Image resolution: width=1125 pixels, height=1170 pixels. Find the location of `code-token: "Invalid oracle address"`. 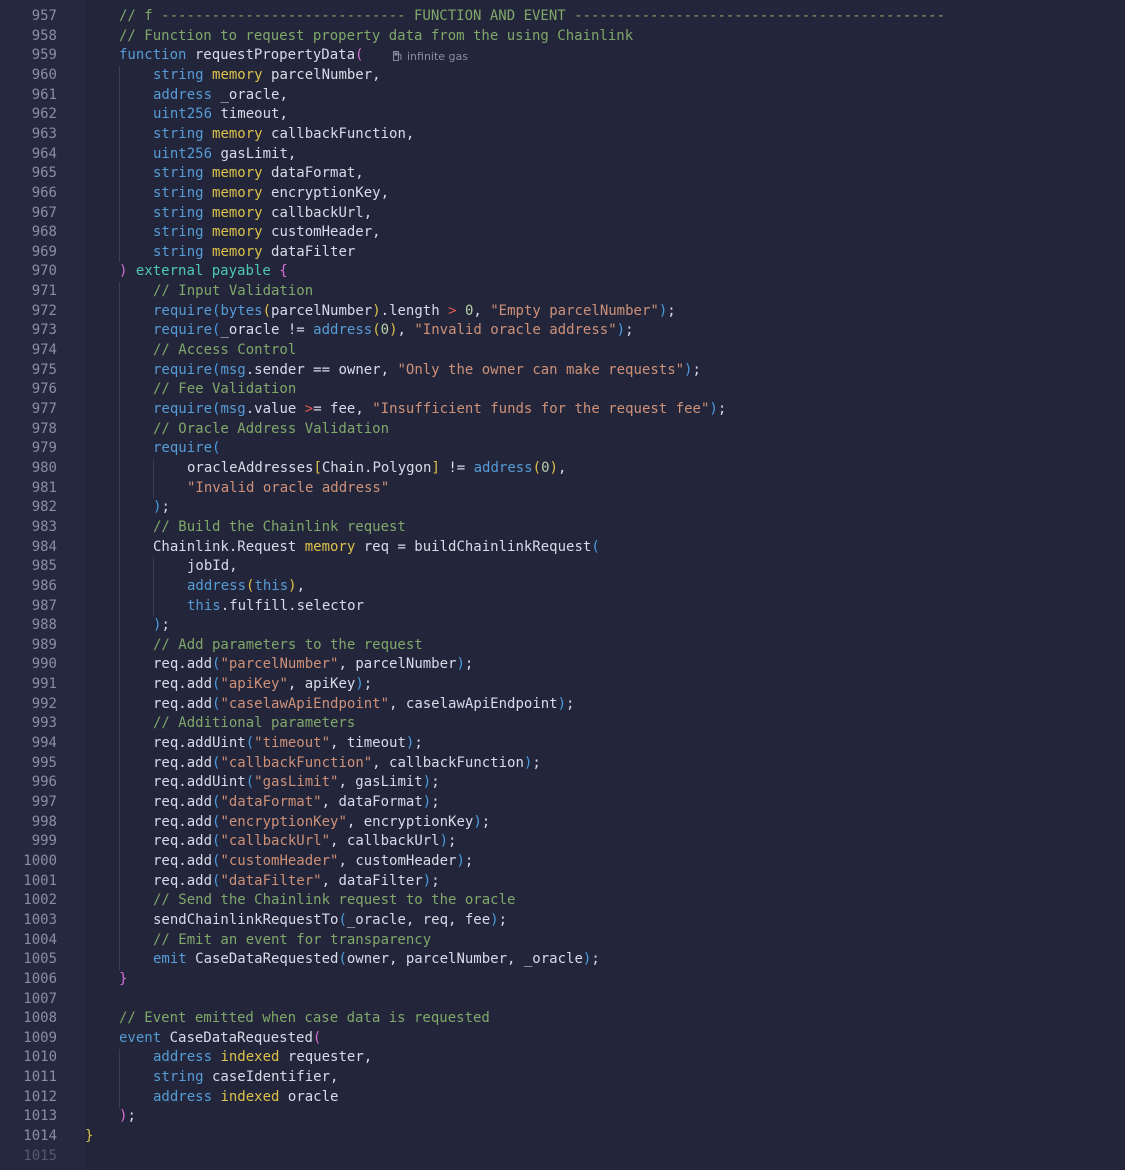

code-token: "Invalid oracle address" is located at coordinates (515, 330).